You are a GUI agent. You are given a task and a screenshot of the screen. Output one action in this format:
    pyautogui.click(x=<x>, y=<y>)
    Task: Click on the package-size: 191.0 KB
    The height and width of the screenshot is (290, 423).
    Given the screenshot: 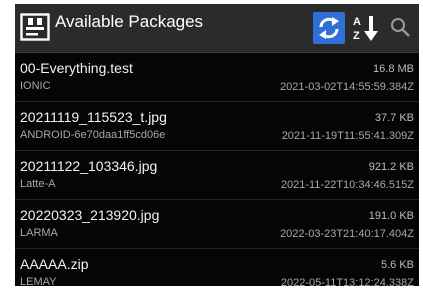 What is the action you would take?
    pyautogui.click(x=391, y=216)
    